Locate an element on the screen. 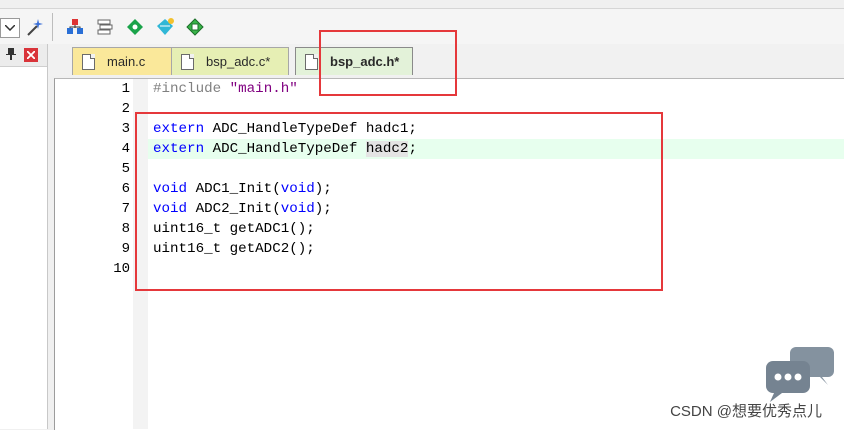 The image size is (844, 430). build-target-icon is located at coordinates (75, 27).